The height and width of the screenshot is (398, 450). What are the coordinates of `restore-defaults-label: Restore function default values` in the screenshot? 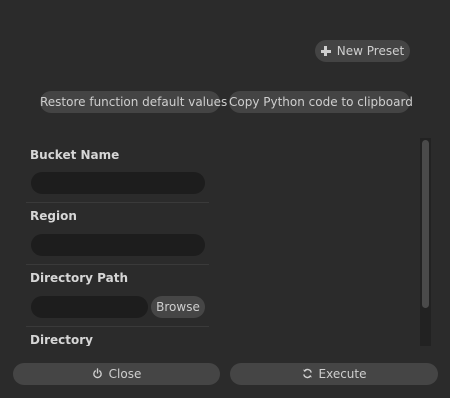 It's located at (134, 102).